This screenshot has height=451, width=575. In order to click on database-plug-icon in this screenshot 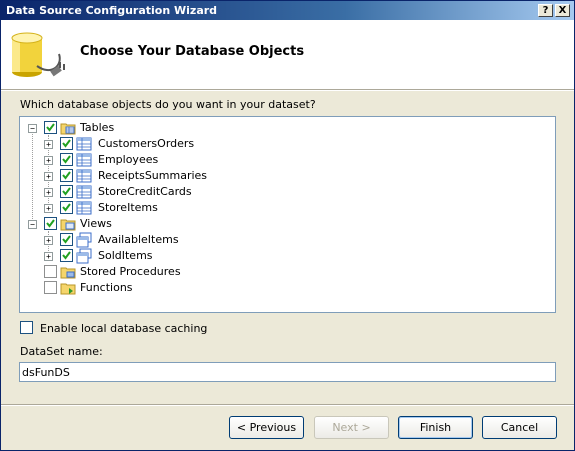, I will do `click(38, 54)`.